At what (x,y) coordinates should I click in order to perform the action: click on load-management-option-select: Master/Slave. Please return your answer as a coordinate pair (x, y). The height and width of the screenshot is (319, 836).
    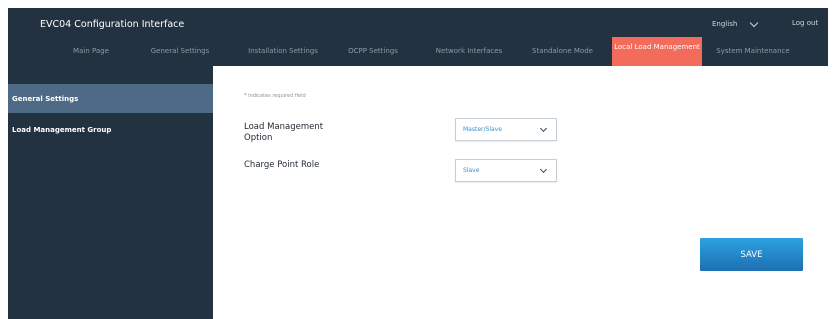
    Looking at the image, I should click on (506, 129).